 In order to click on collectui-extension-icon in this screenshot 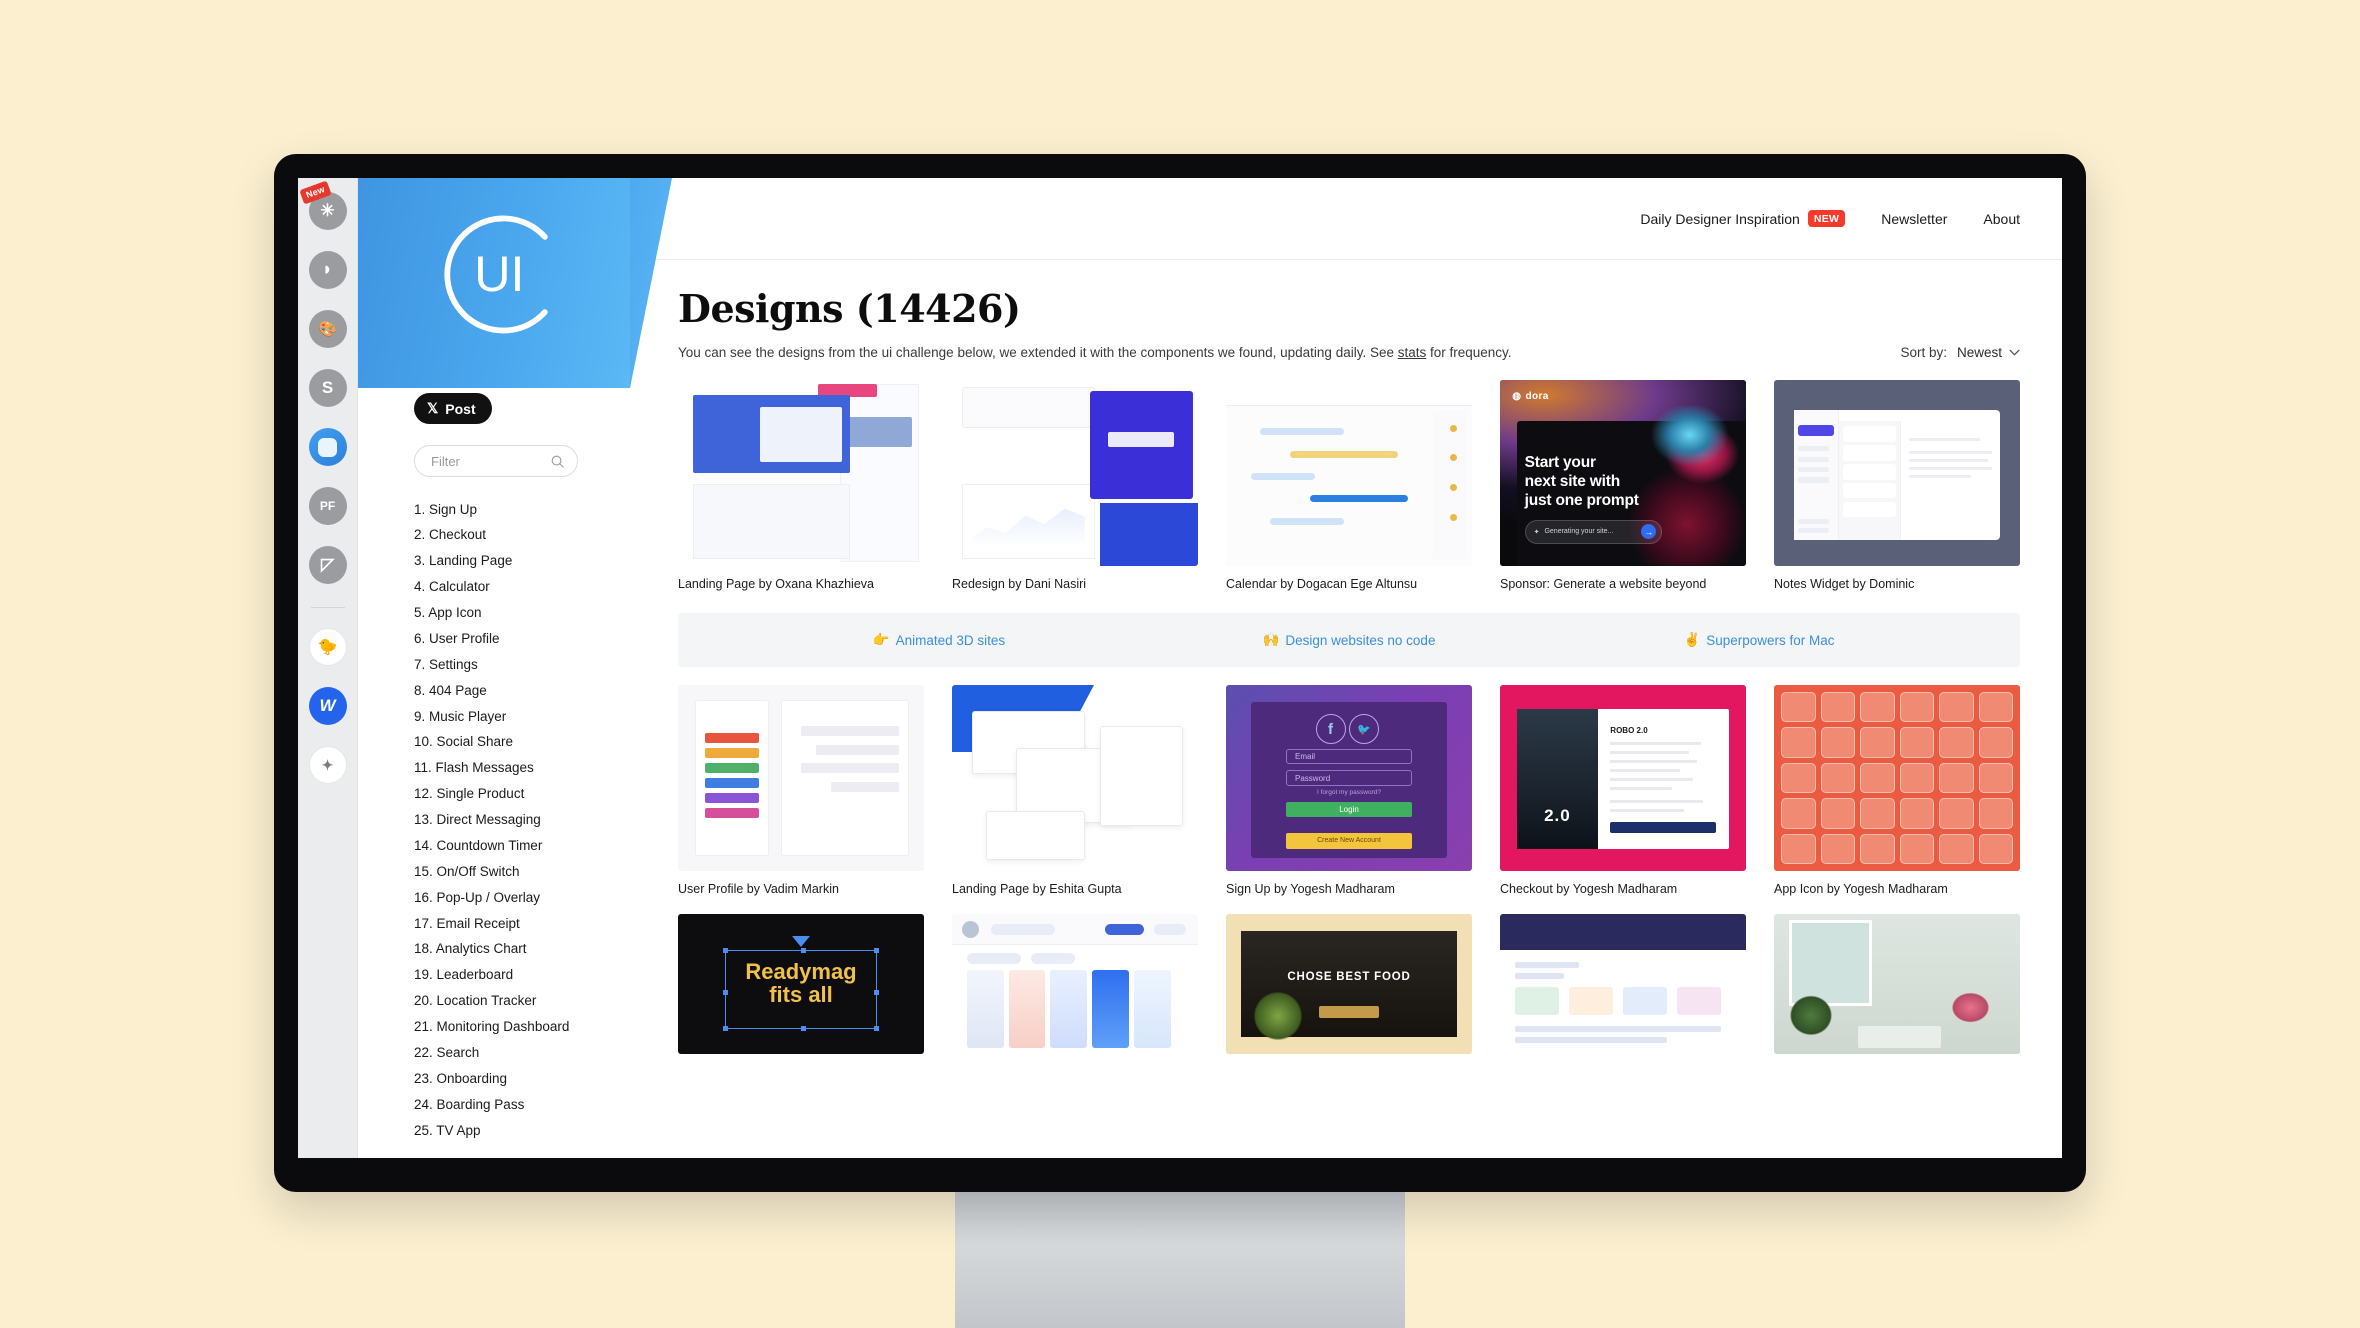, I will do `click(327, 447)`.